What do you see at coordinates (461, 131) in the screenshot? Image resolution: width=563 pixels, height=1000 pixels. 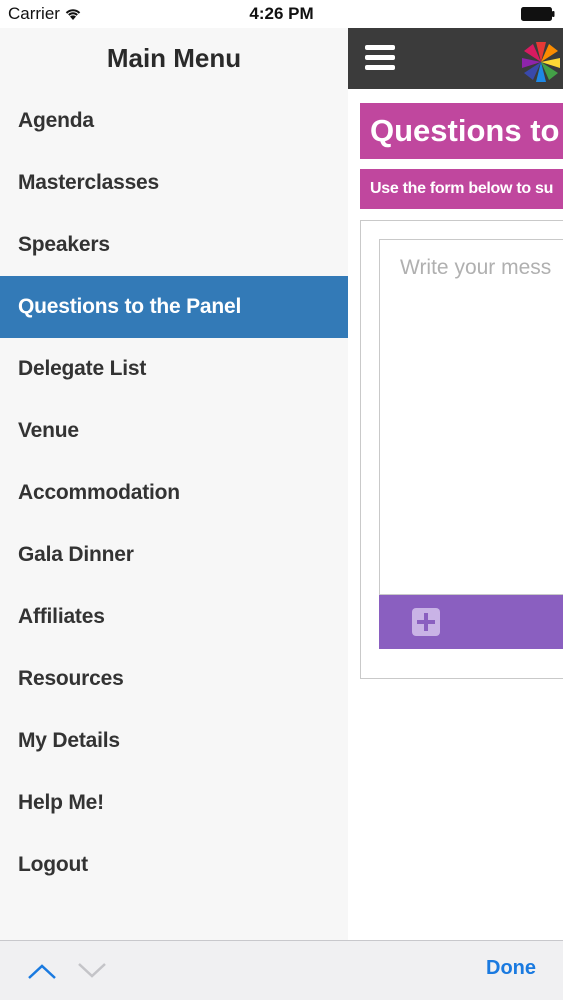 I see `page-title: Questions to` at bounding box center [461, 131].